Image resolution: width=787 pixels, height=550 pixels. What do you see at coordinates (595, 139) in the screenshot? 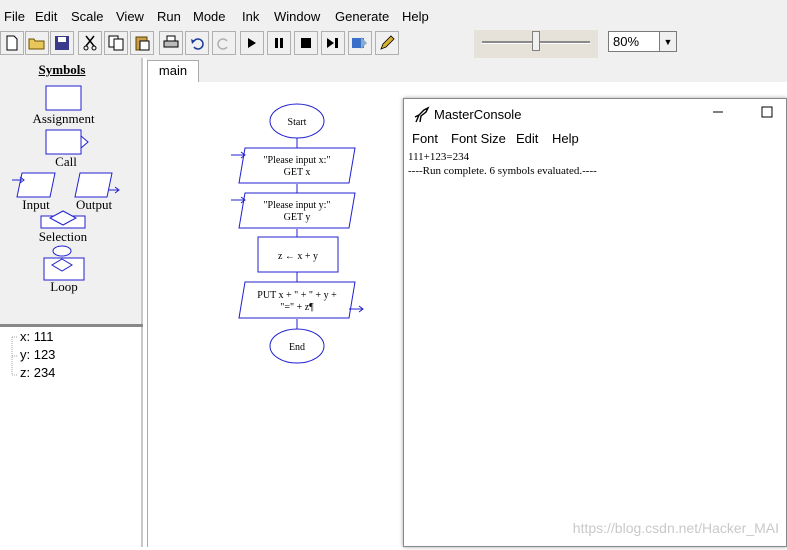
I see `console-menubar: Font Font Size Edit Help` at bounding box center [595, 139].